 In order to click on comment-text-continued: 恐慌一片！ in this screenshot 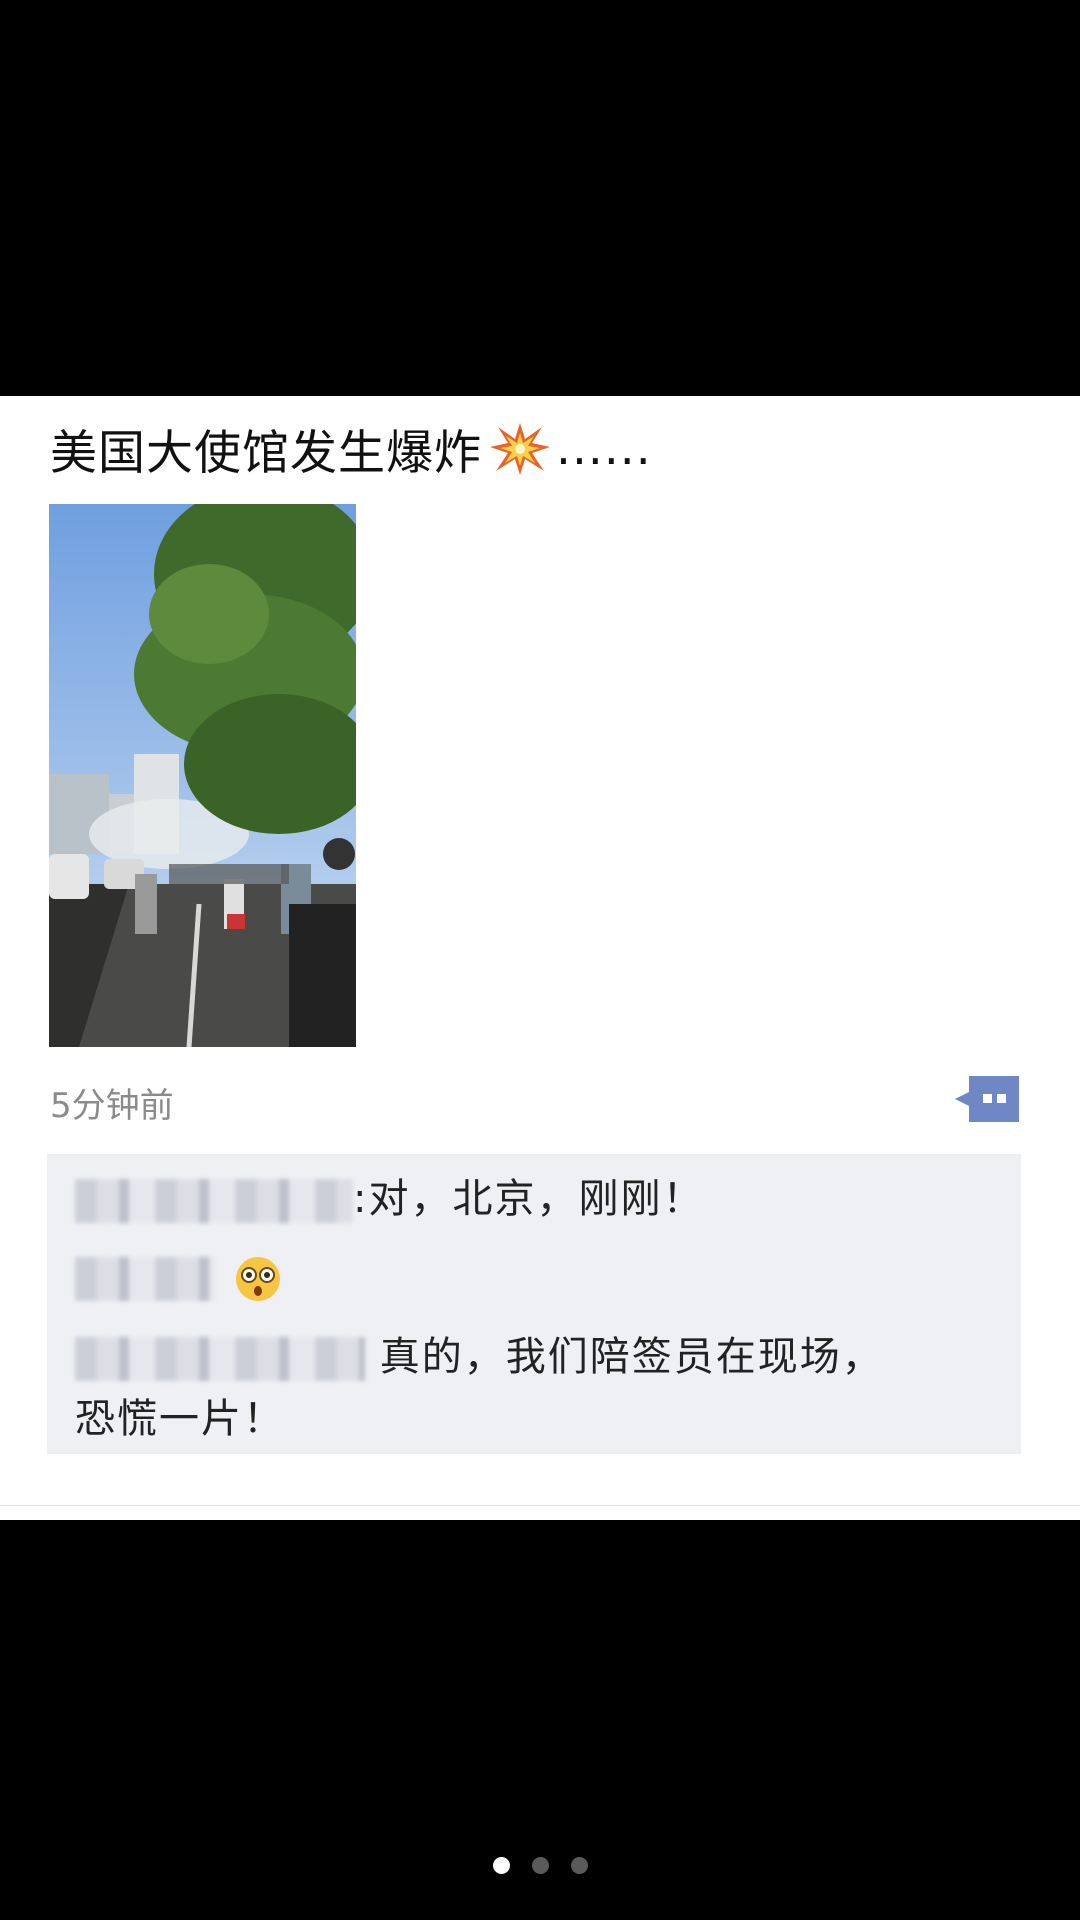, I will do `click(180, 1419)`.